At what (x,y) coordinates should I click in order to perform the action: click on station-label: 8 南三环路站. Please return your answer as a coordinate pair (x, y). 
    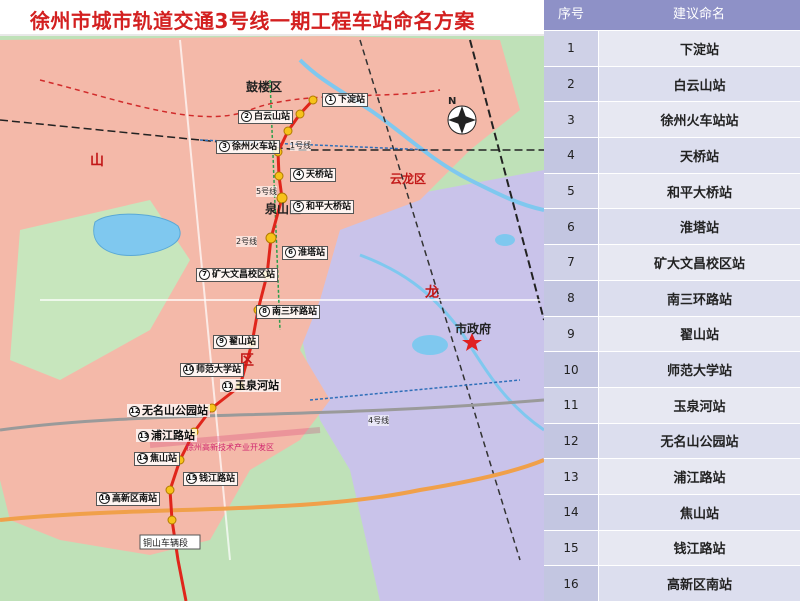
    Looking at the image, I should click on (288, 312).